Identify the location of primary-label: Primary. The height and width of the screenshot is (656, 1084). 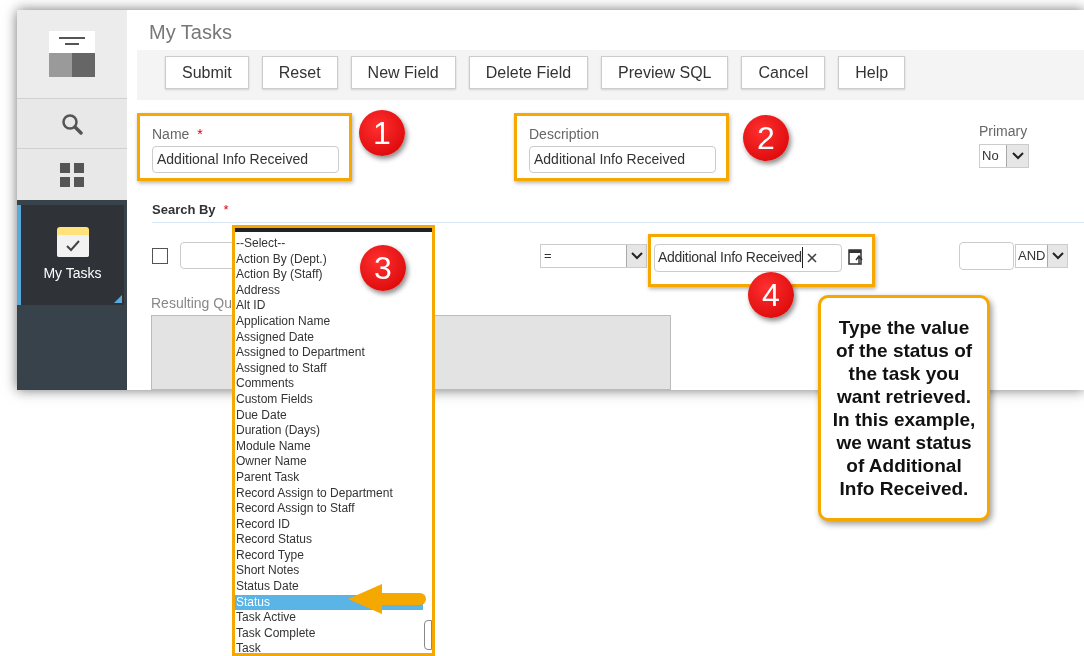
(1004, 131).